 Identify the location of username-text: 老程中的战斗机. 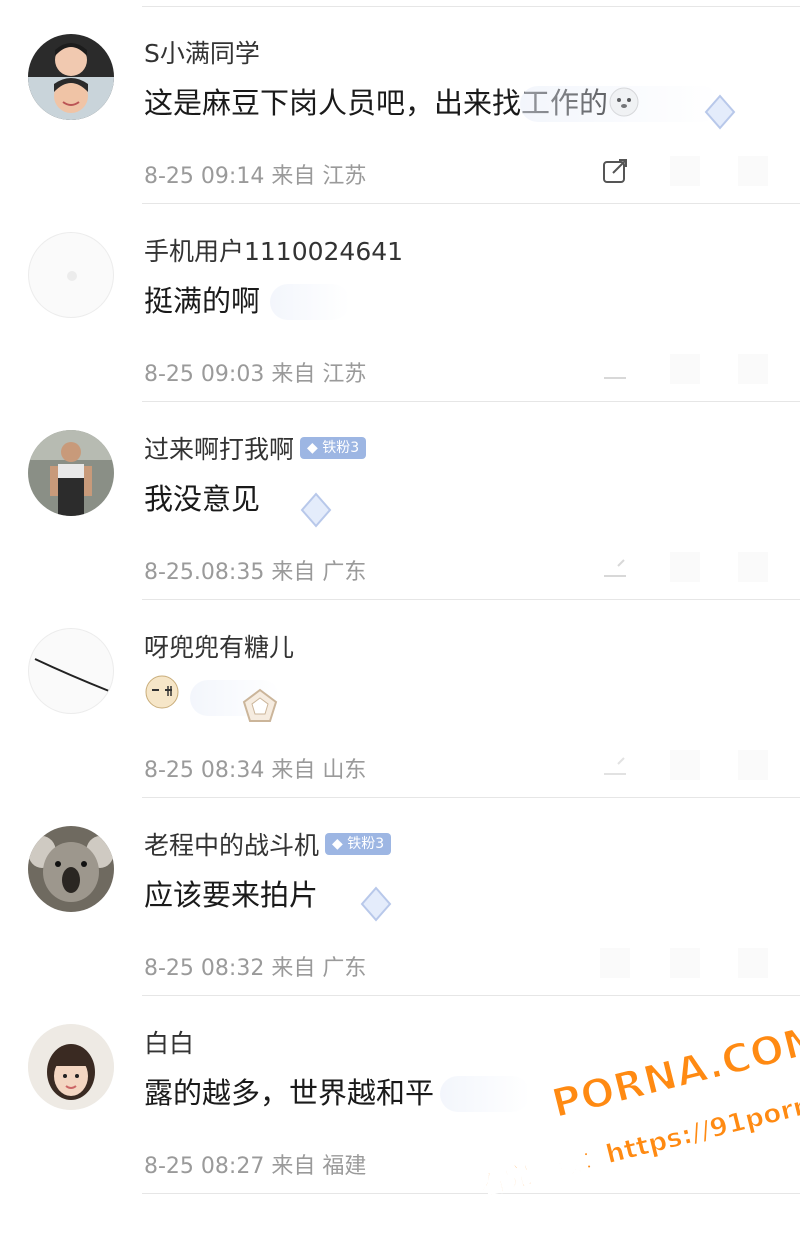
(232, 845).